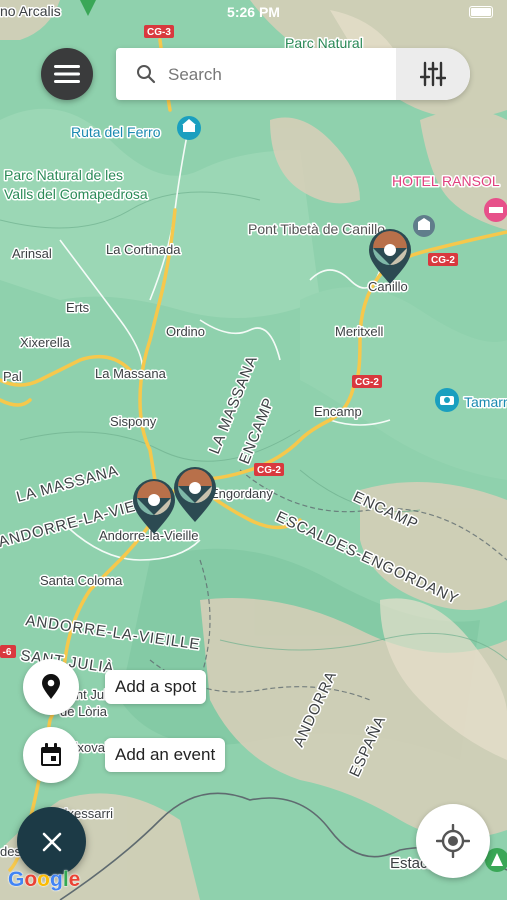 Image resolution: width=507 pixels, height=900 pixels. I want to click on search-input, so click(278, 75).